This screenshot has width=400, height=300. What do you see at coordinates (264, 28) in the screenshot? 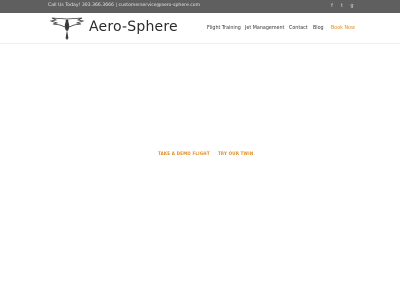
I see `nav-jet-management: Jet Management` at bounding box center [264, 28].